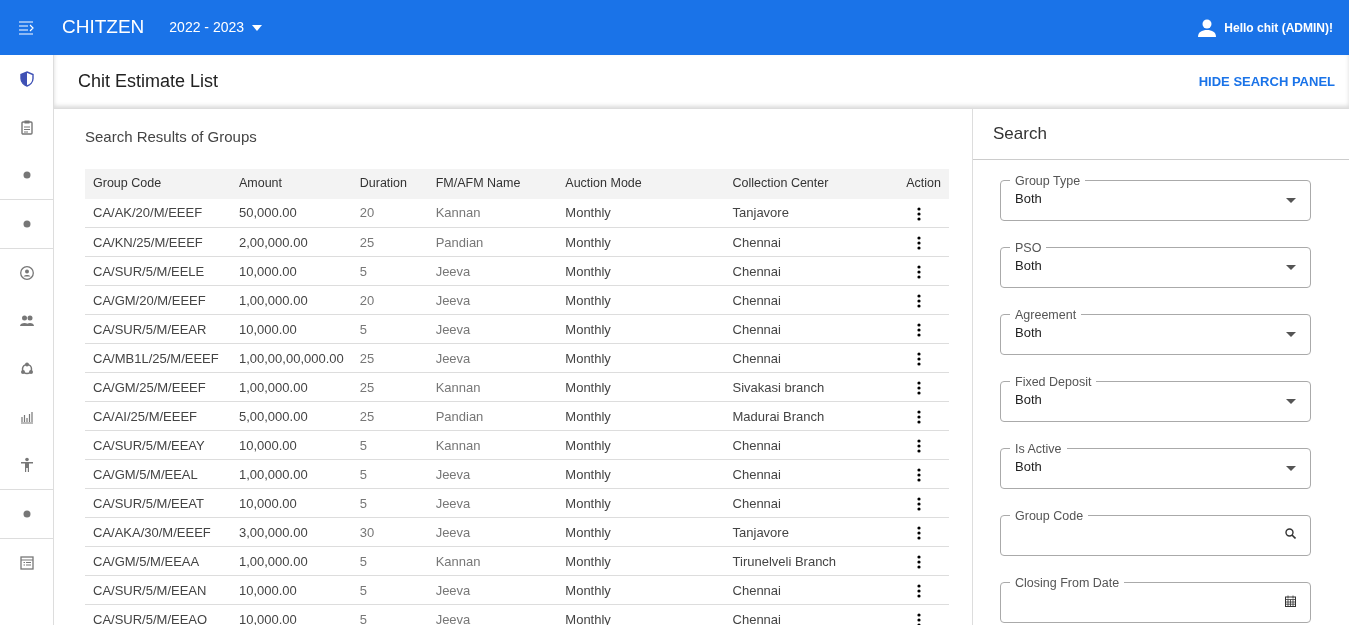 This screenshot has height=625, width=1349. What do you see at coordinates (26, 273) in the screenshot?
I see `account-circle-icon` at bounding box center [26, 273].